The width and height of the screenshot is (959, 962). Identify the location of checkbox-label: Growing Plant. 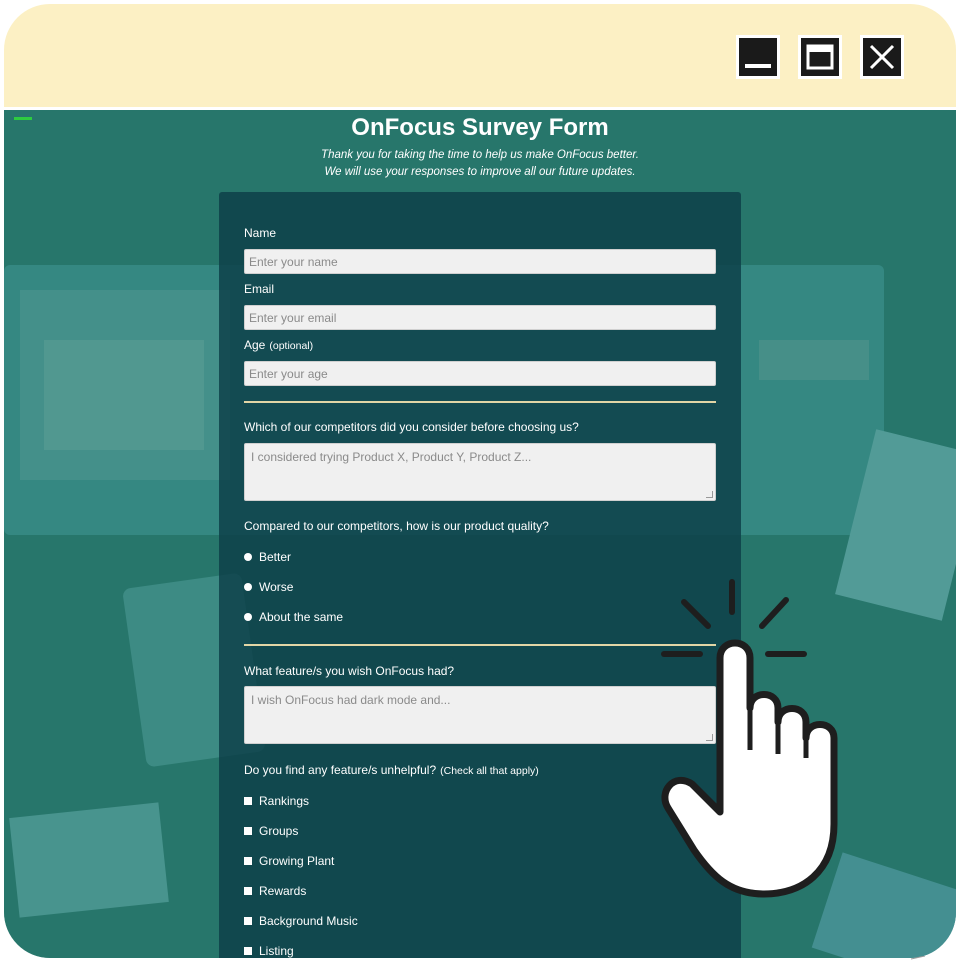
(297, 861).